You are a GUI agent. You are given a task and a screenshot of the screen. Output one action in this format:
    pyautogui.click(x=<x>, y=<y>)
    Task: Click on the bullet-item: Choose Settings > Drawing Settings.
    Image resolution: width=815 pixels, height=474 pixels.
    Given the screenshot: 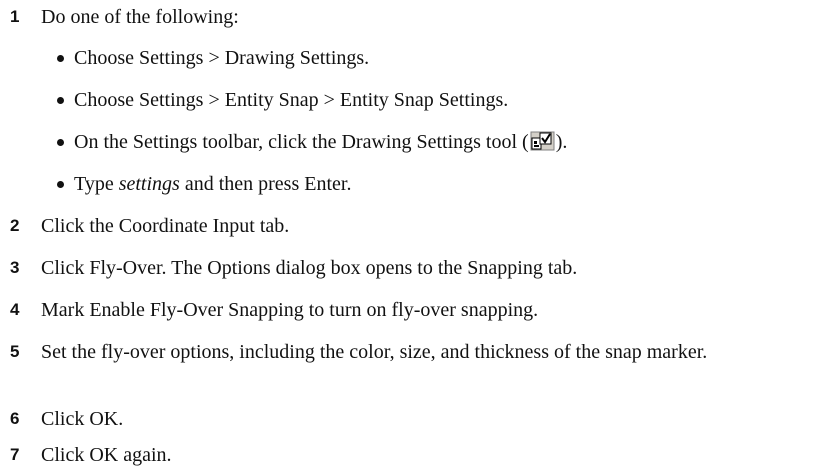 What is the action you would take?
    pyautogui.click(x=407, y=58)
    